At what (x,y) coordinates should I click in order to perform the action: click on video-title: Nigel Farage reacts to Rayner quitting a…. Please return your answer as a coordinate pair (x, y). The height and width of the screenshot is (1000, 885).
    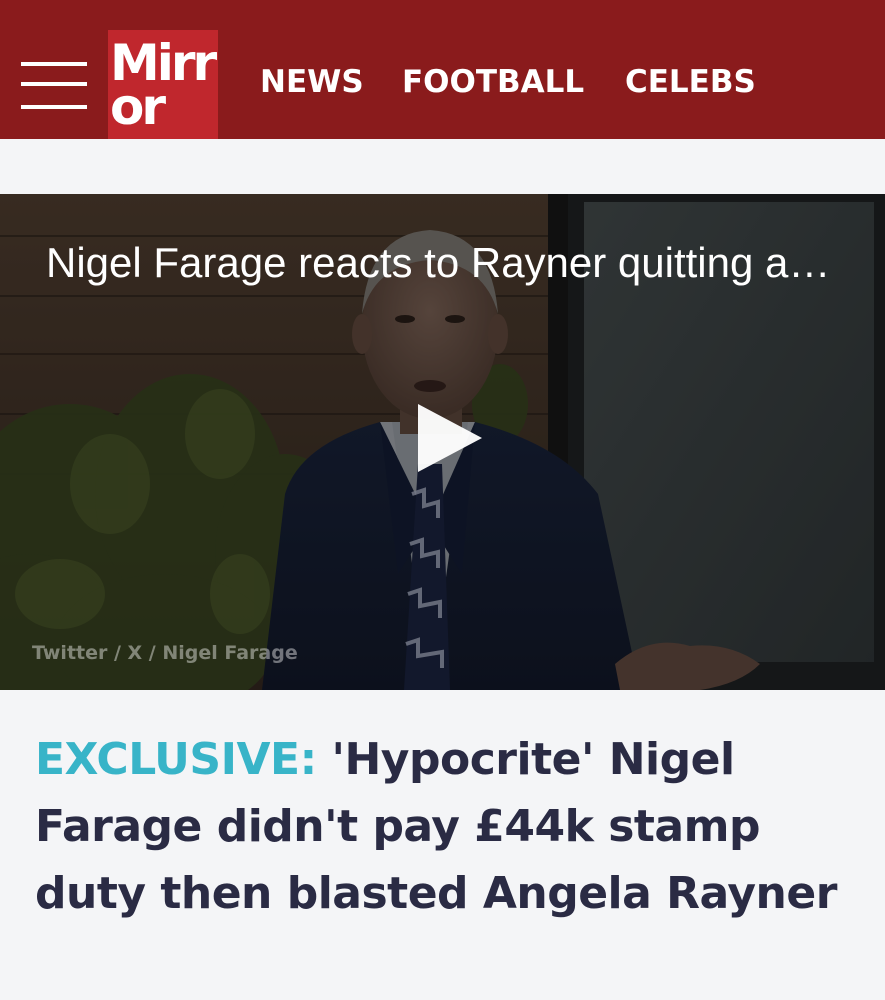
    Looking at the image, I should click on (446, 262).